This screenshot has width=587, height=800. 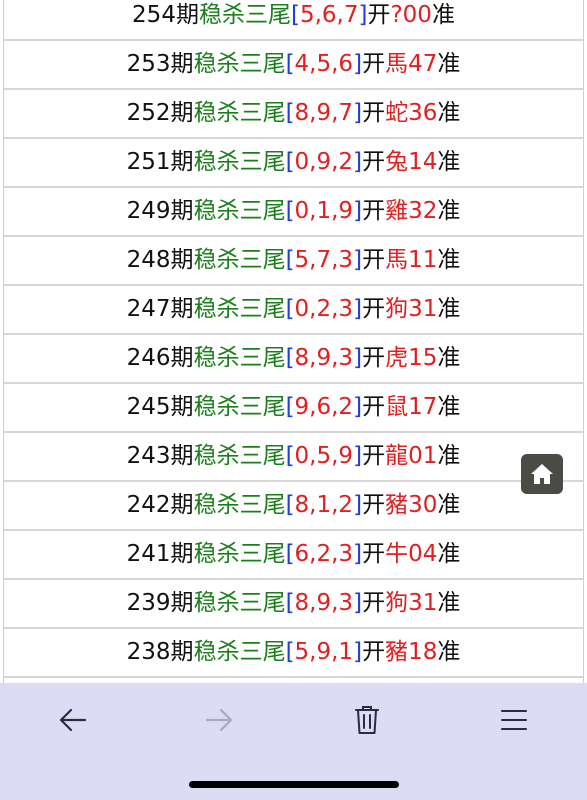 What do you see at coordinates (329, 15) in the screenshot?
I see `predicted-tails: 5,6,7` at bounding box center [329, 15].